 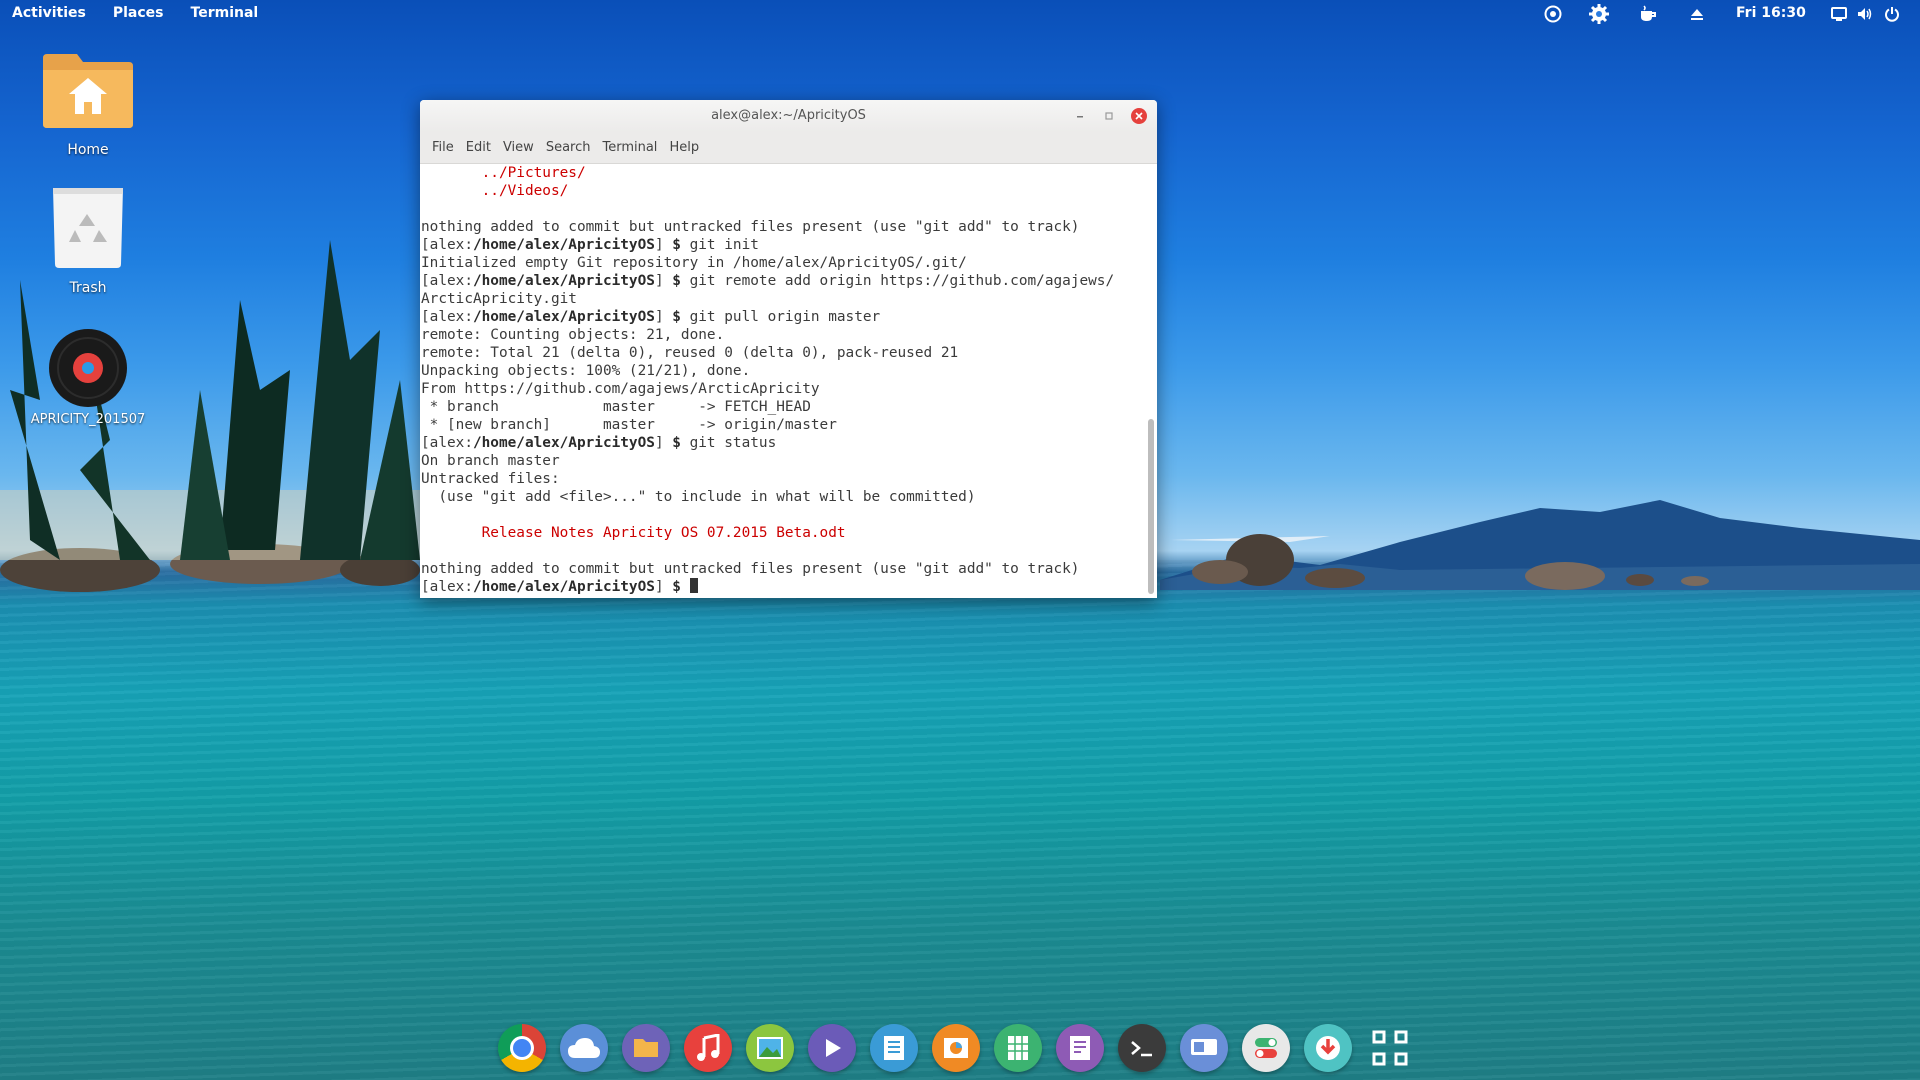 I want to click on trash-icon, so click(x=88, y=228).